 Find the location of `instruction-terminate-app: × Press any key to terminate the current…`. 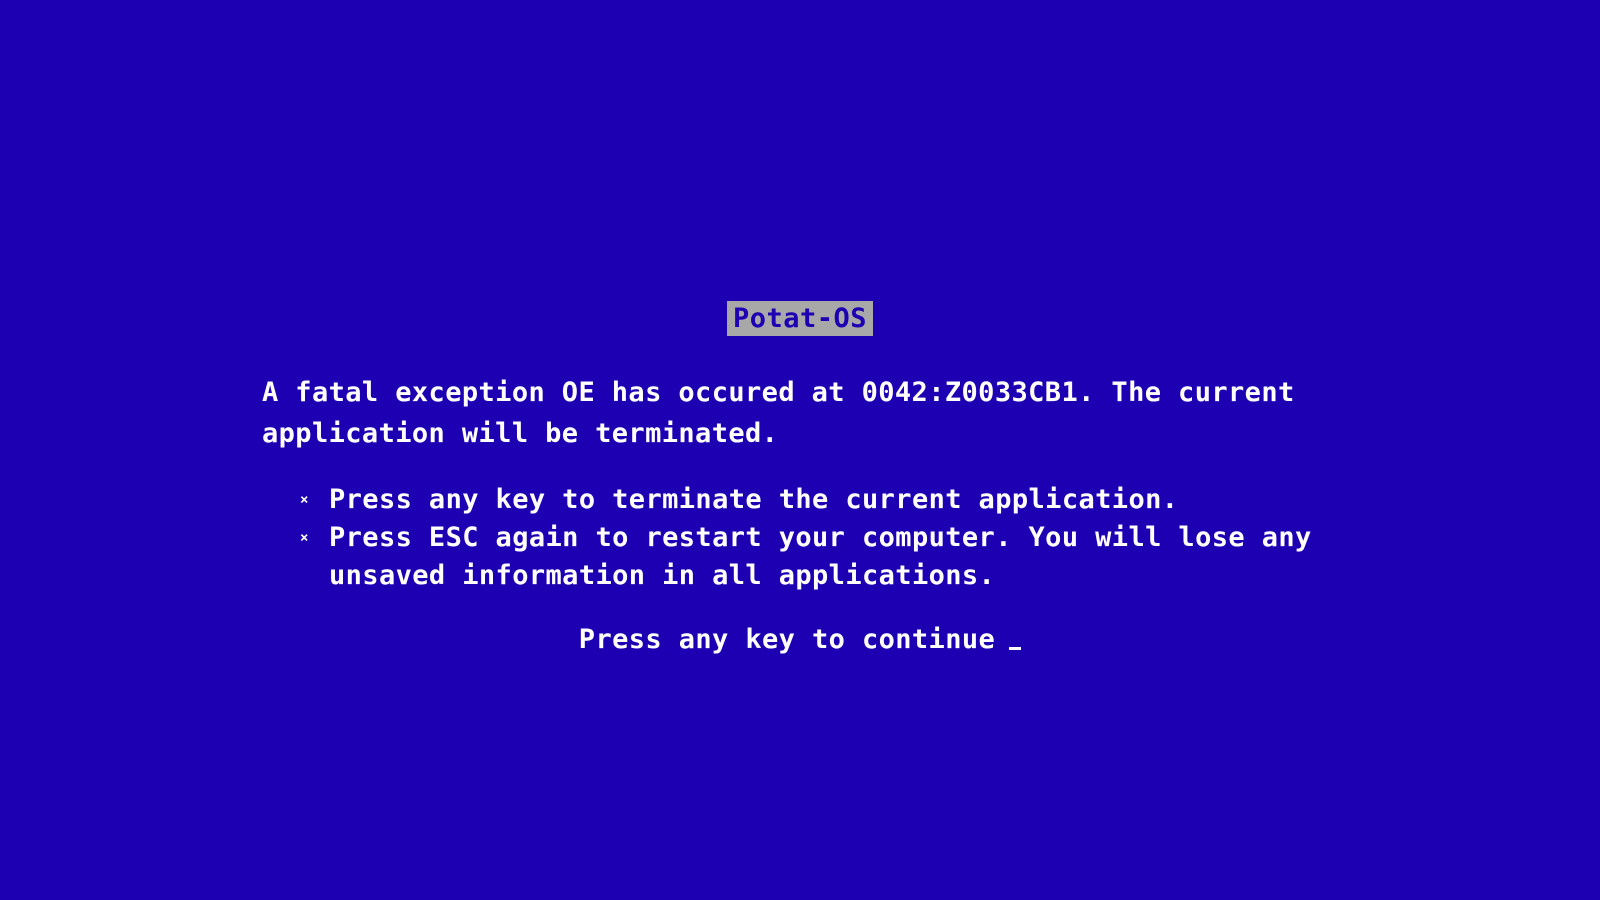

instruction-terminate-app: × Press any key to terminate the current… is located at coordinates (820, 500).